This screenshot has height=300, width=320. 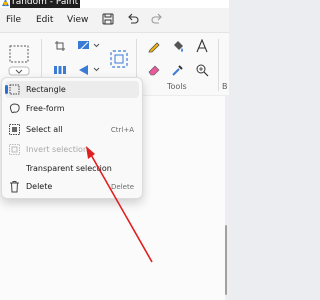 I want to click on vertical-scrollbar, so click(x=226, y=260).